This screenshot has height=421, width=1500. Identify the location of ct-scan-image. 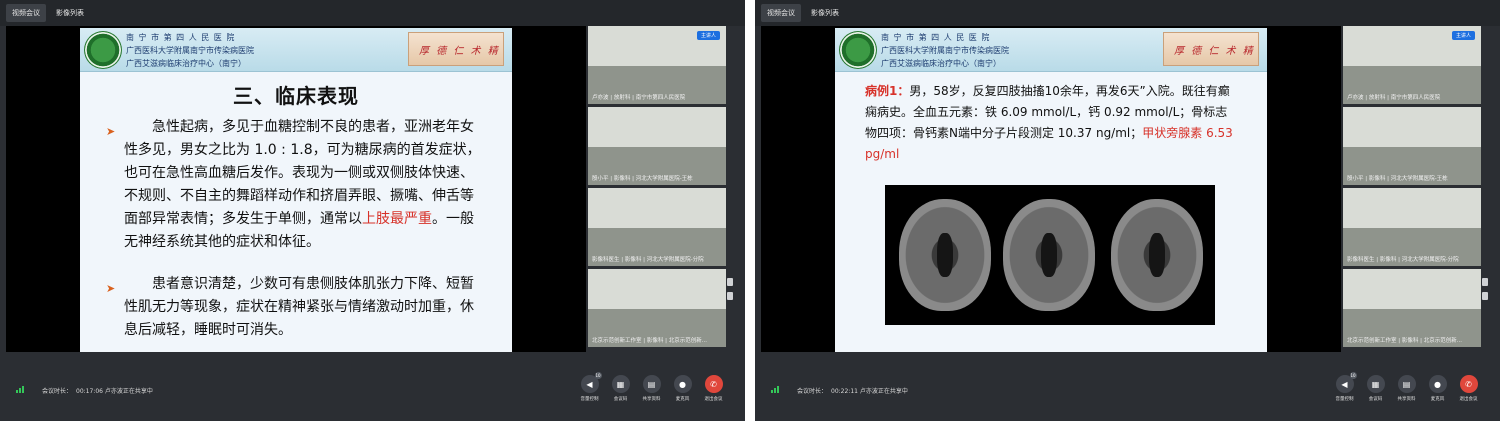
(1050, 255).